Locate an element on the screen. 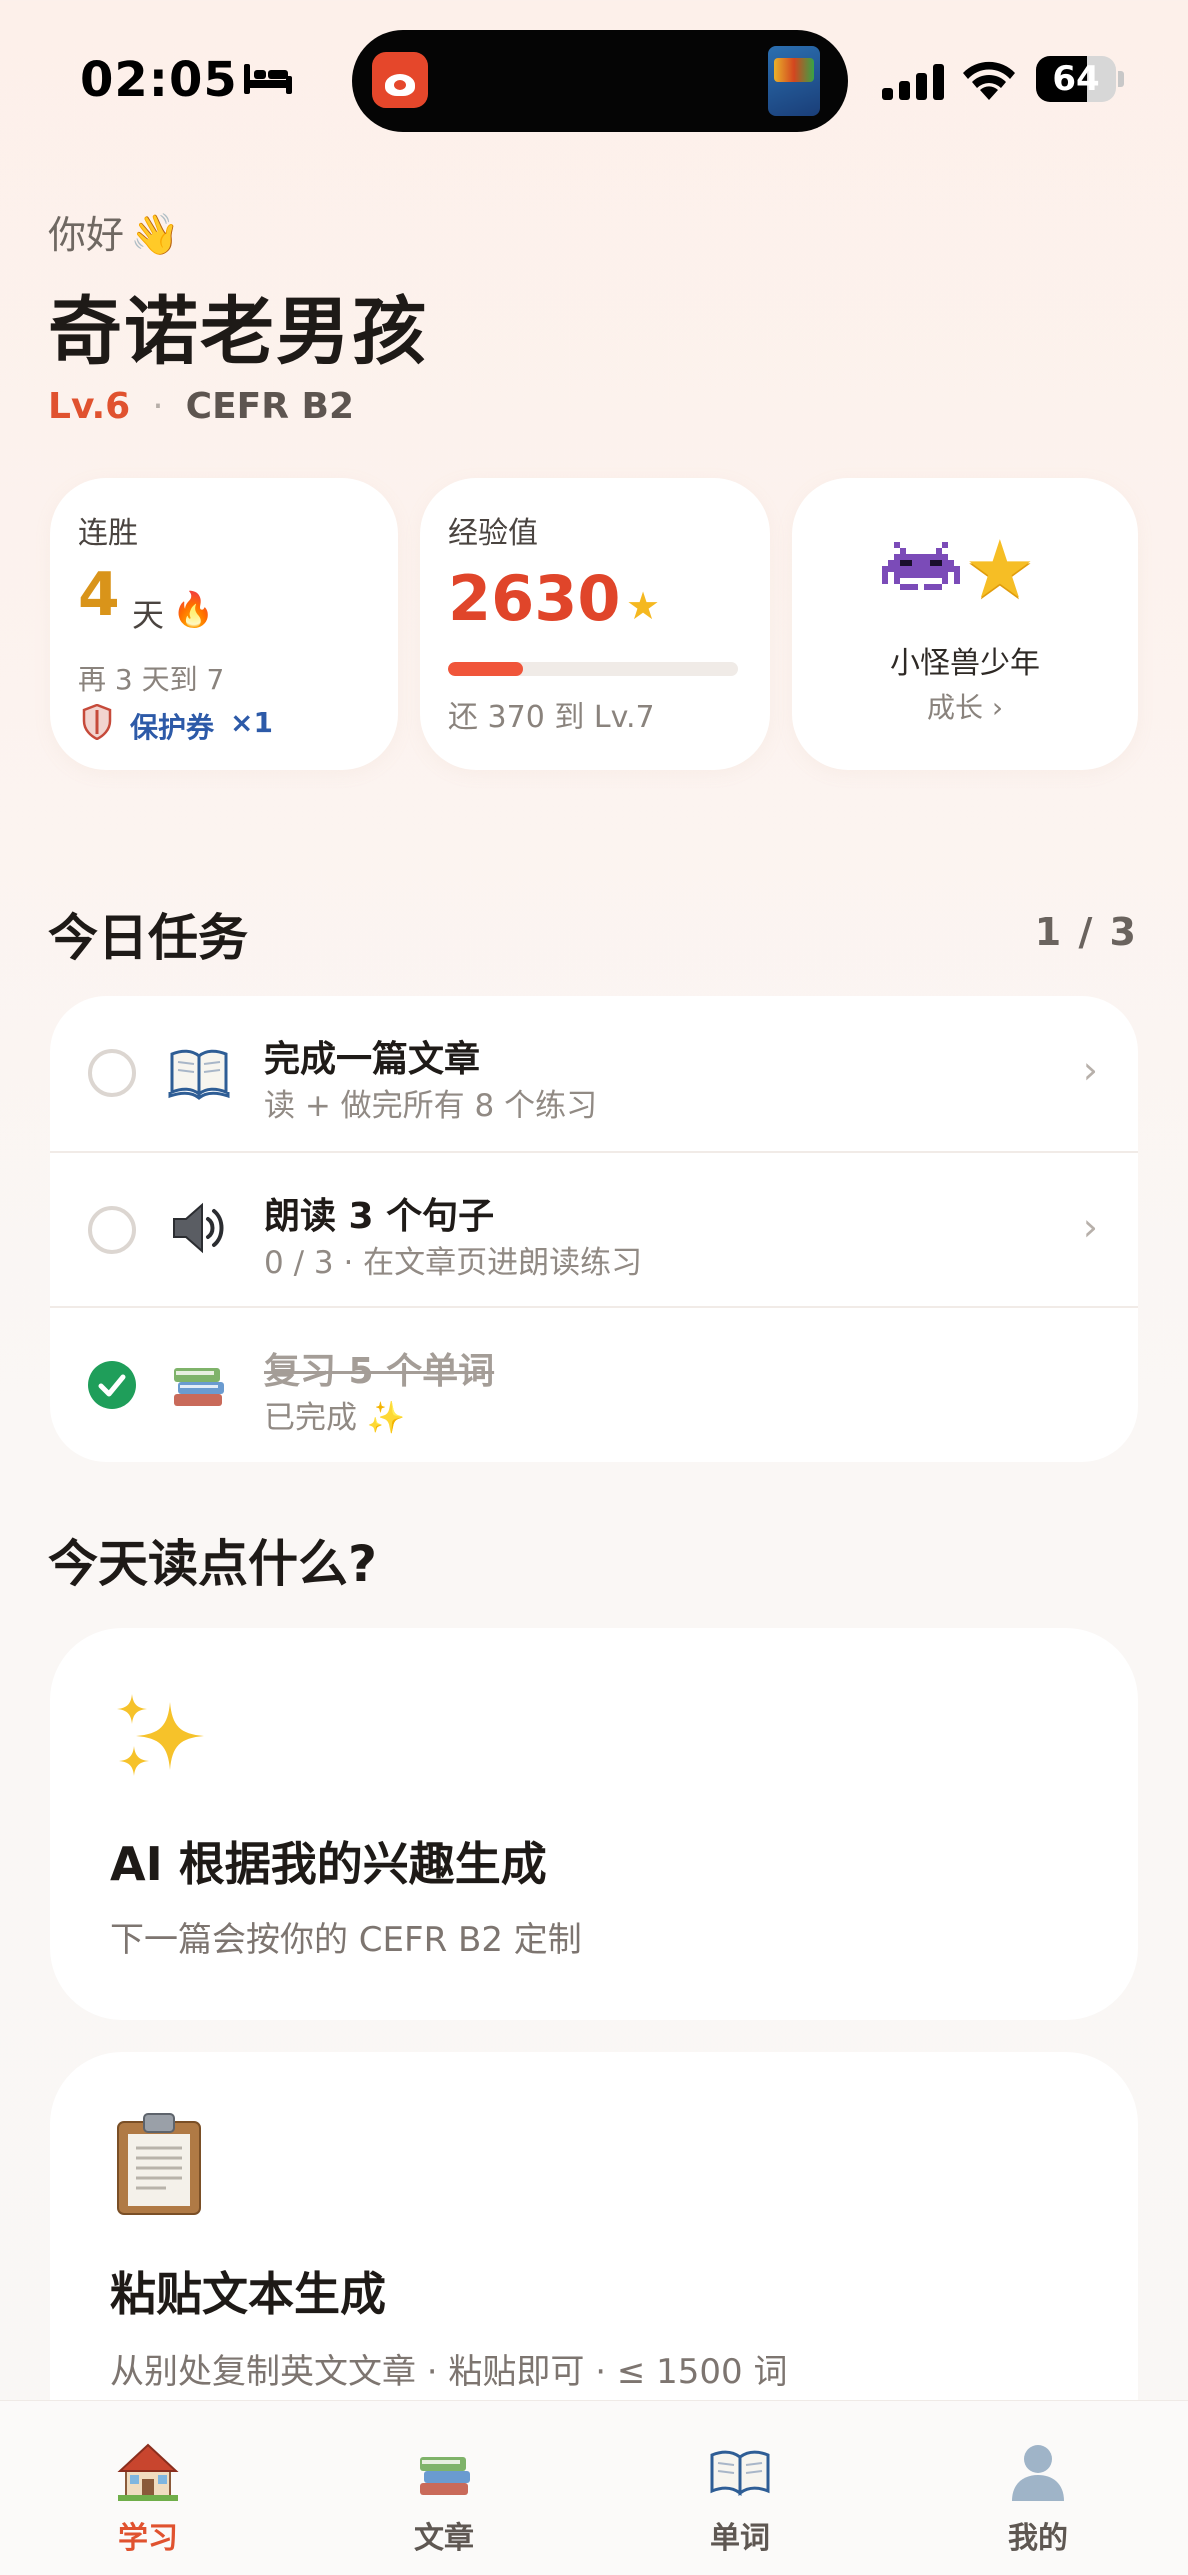  book-icon is located at coordinates (199, 1074).